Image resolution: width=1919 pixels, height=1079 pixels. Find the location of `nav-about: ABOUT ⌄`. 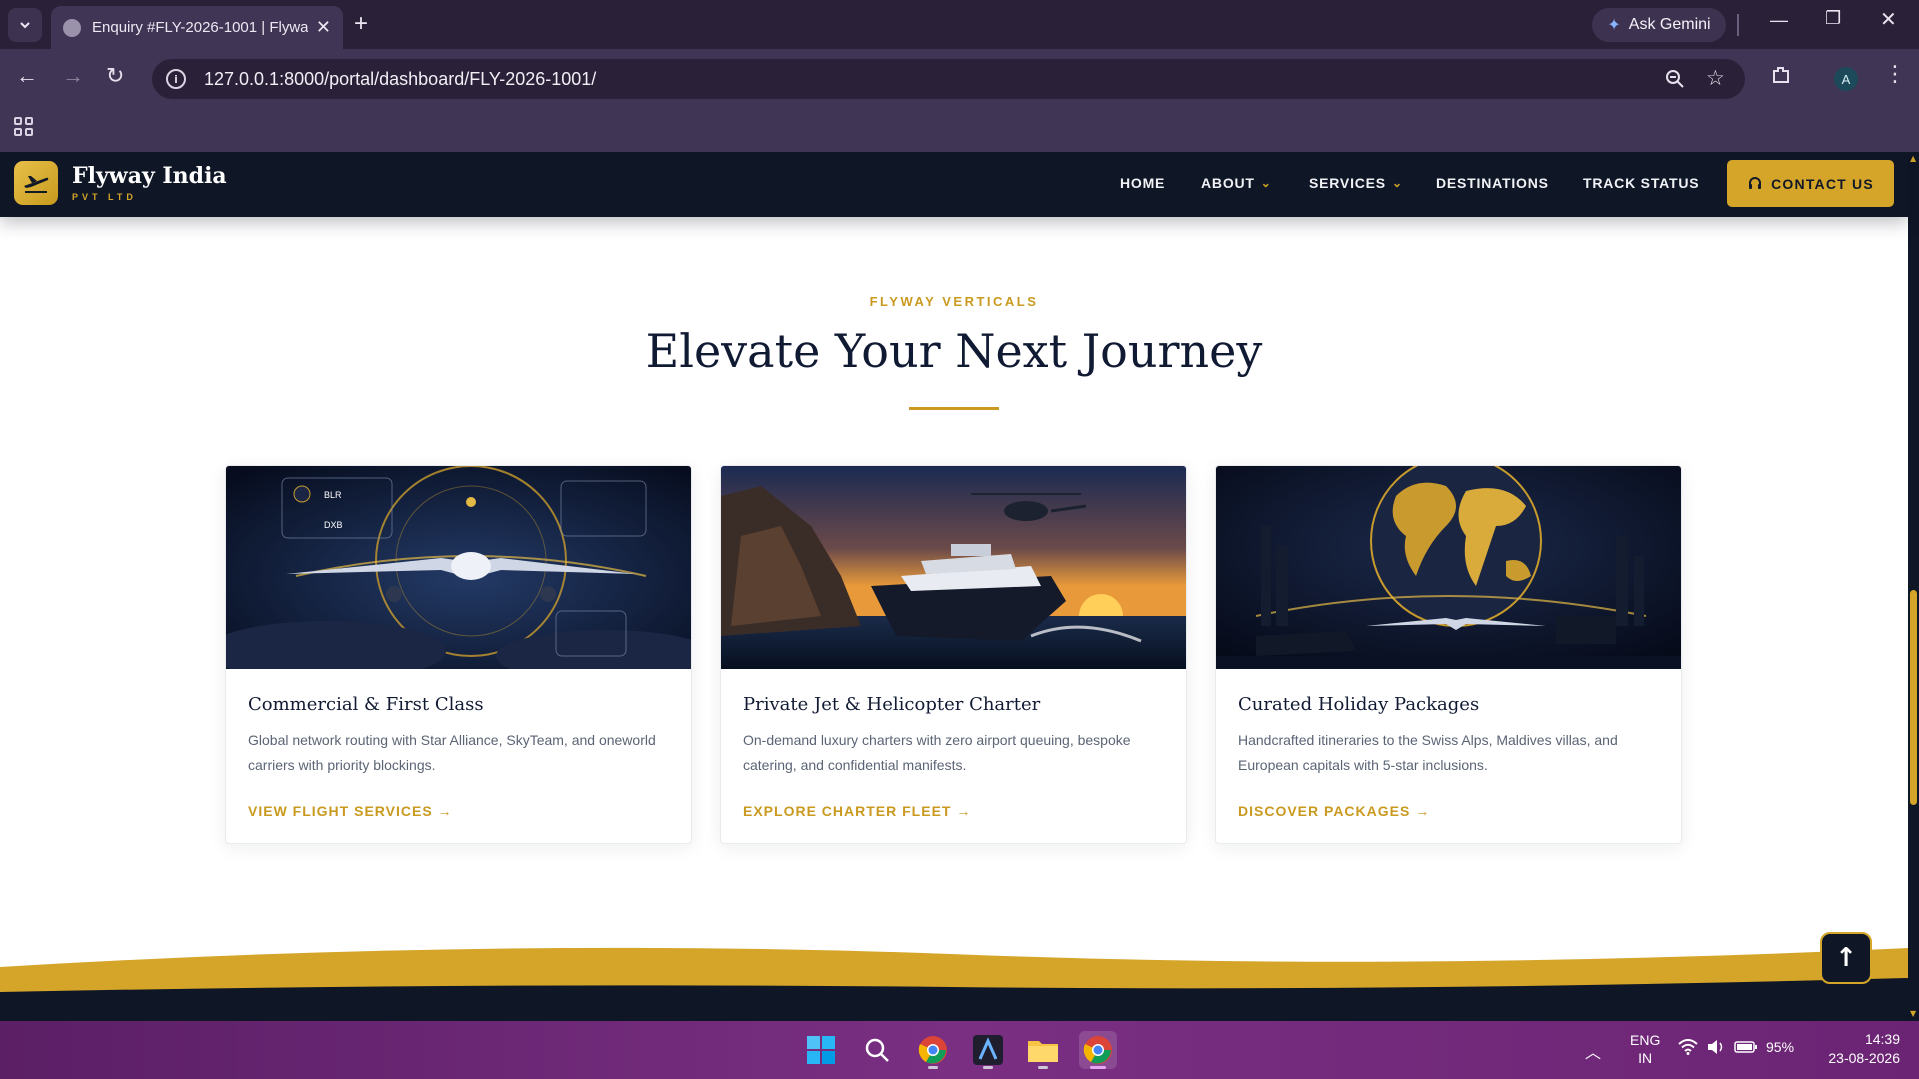

nav-about: ABOUT ⌄ is located at coordinates (1236, 183).